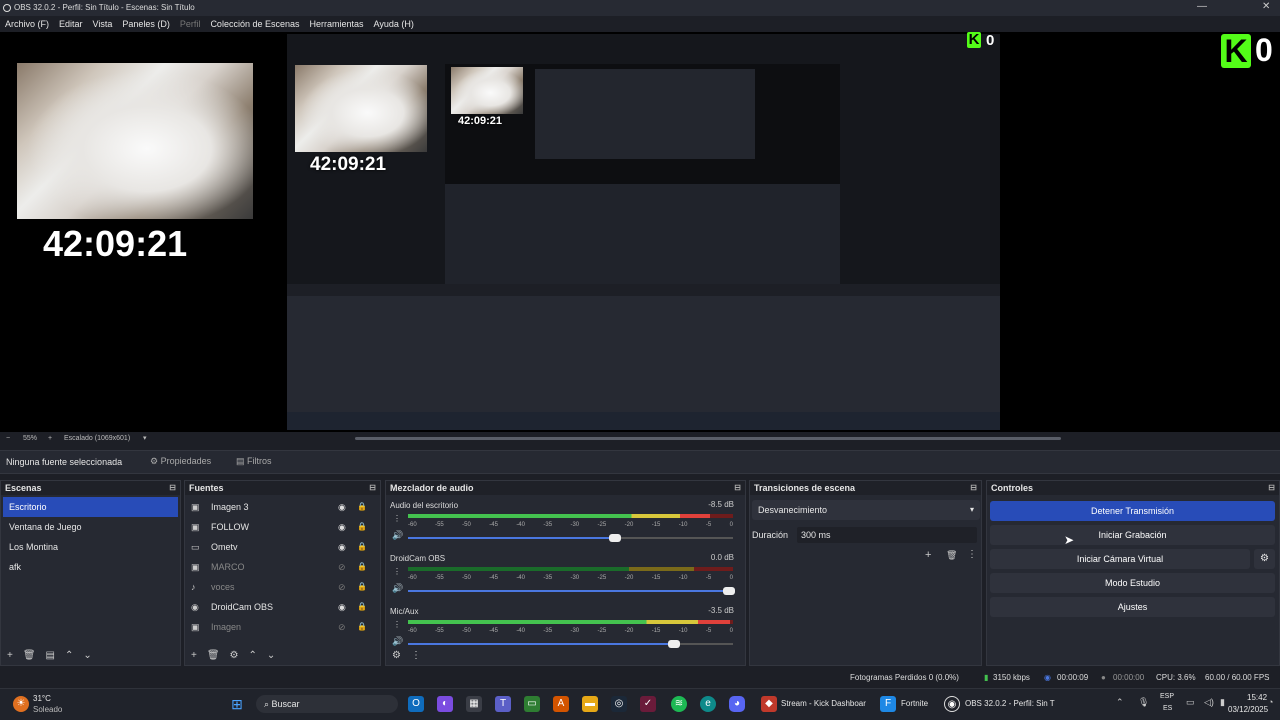 Image resolution: width=1280 pixels, height=720 pixels. What do you see at coordinates (50, 655) in the screenshot?
I see `filter-icon: ▤` at bounding box center [50, 655].